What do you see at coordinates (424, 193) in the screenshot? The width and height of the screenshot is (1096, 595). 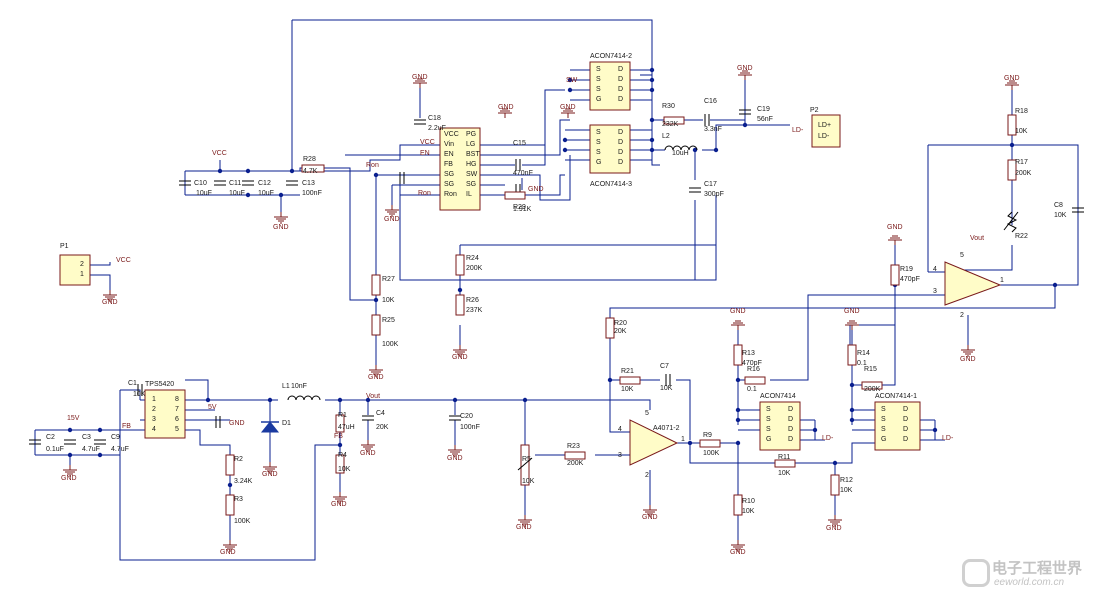 I see `net-ron-2: Ron` at bounding box center [424, 193].